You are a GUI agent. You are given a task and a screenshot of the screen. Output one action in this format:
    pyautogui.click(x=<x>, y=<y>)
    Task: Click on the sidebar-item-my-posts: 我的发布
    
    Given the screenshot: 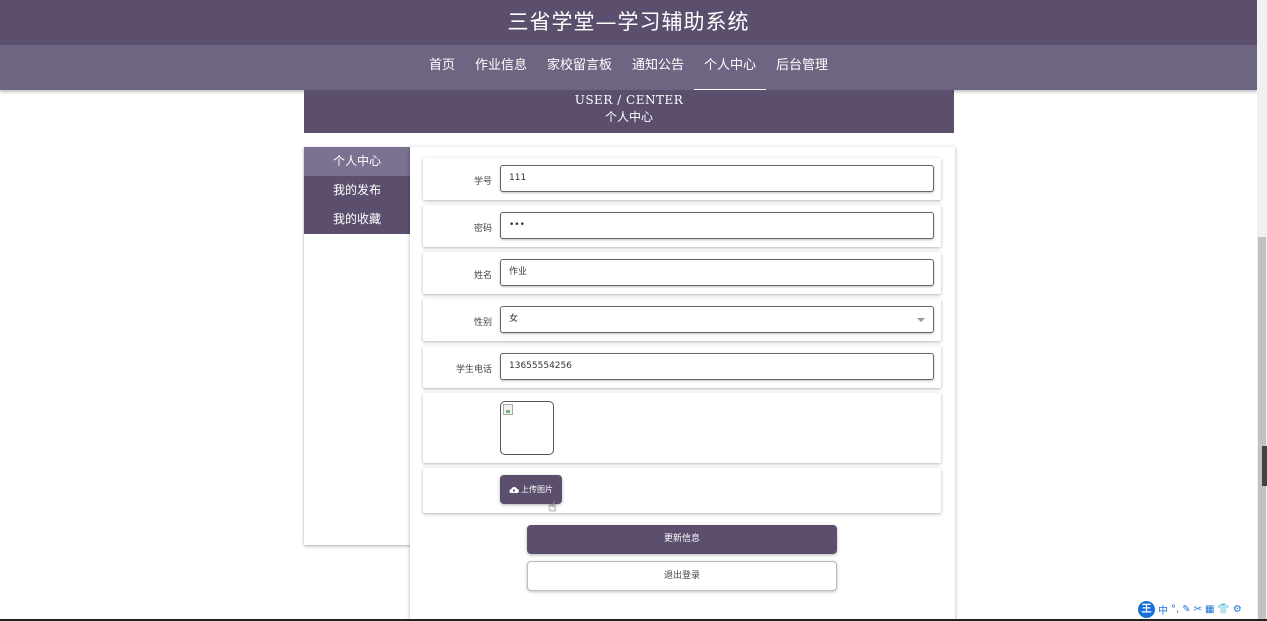 What is the action you would take?
    pyautogui.click(x=357, y=190)
    